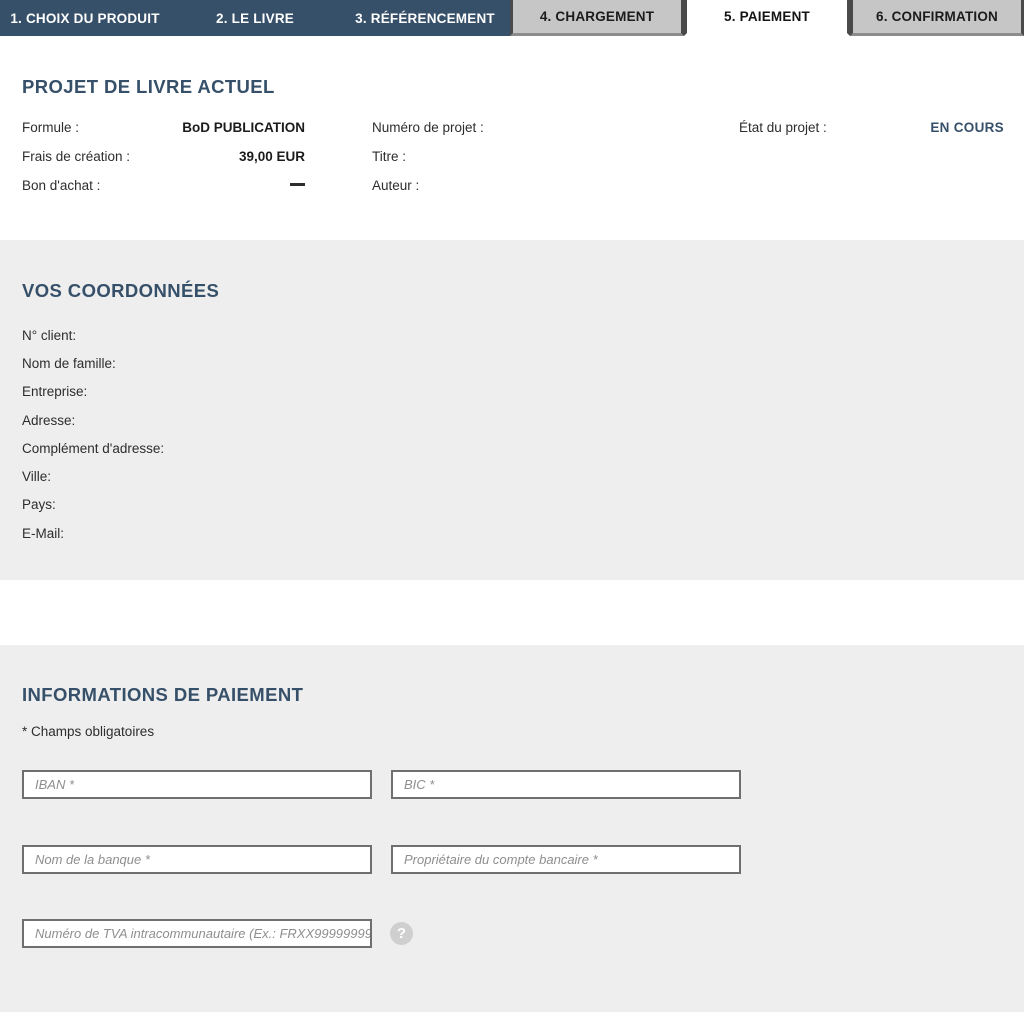 This screenshot has width=1024, height=1012. Describe the element at coordinates (555, 127) in the screenshot. I see `project-field-numero-de-projet: Numéro de projet :` at that location.